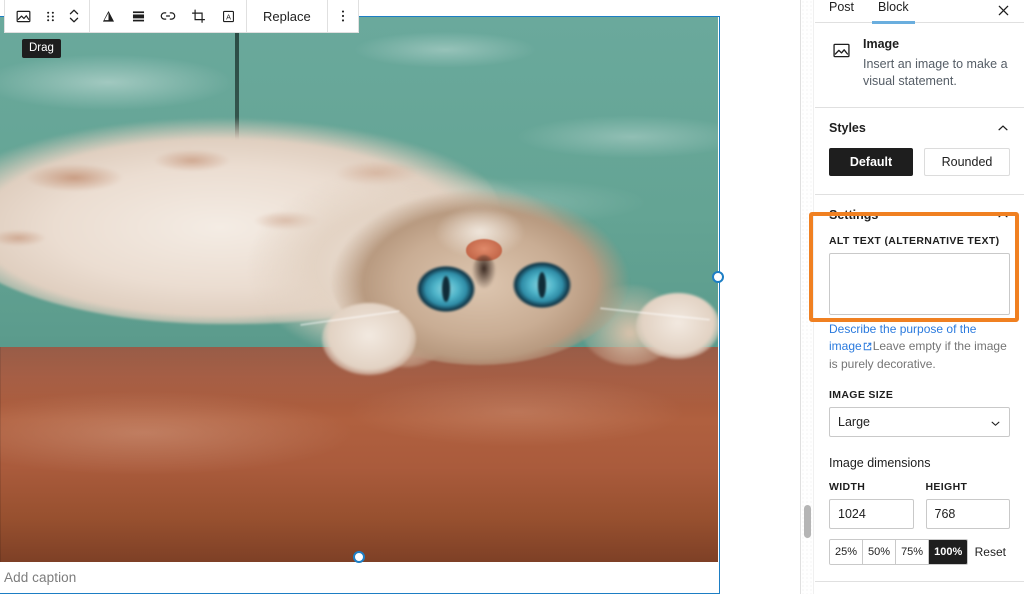 The image size is (1024, 594). What do you see at coordinates (807, 297) in the screenshot?
I see `sidebar-scrollbar` at bounding box center [807, 297].